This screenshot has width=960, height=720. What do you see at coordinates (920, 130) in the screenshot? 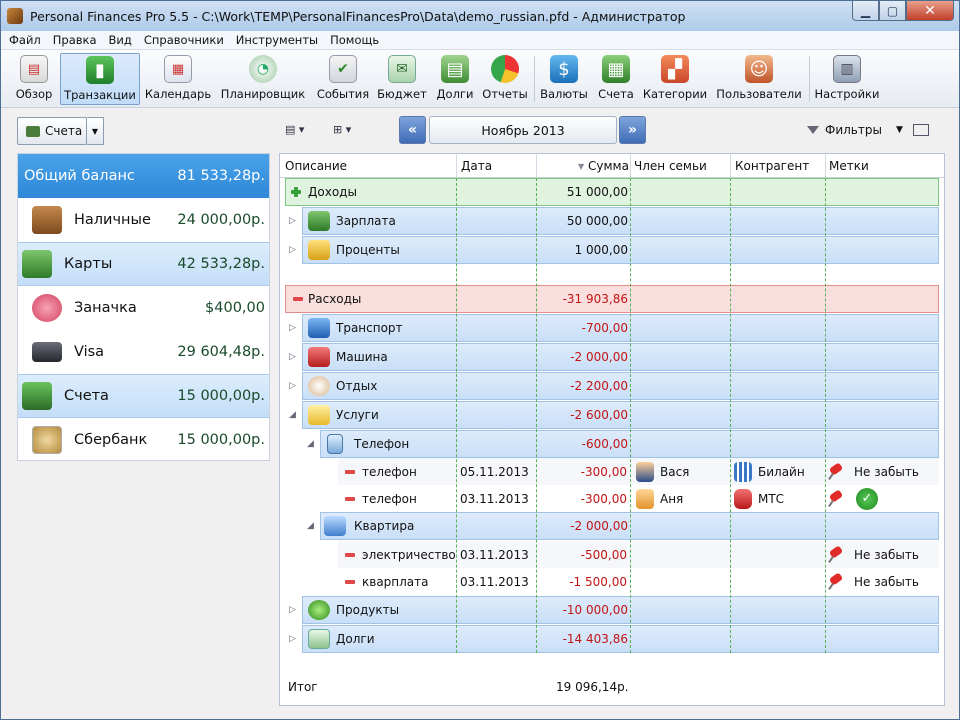
I see `panel-toggle-icon` at bounding box center [920, 130].